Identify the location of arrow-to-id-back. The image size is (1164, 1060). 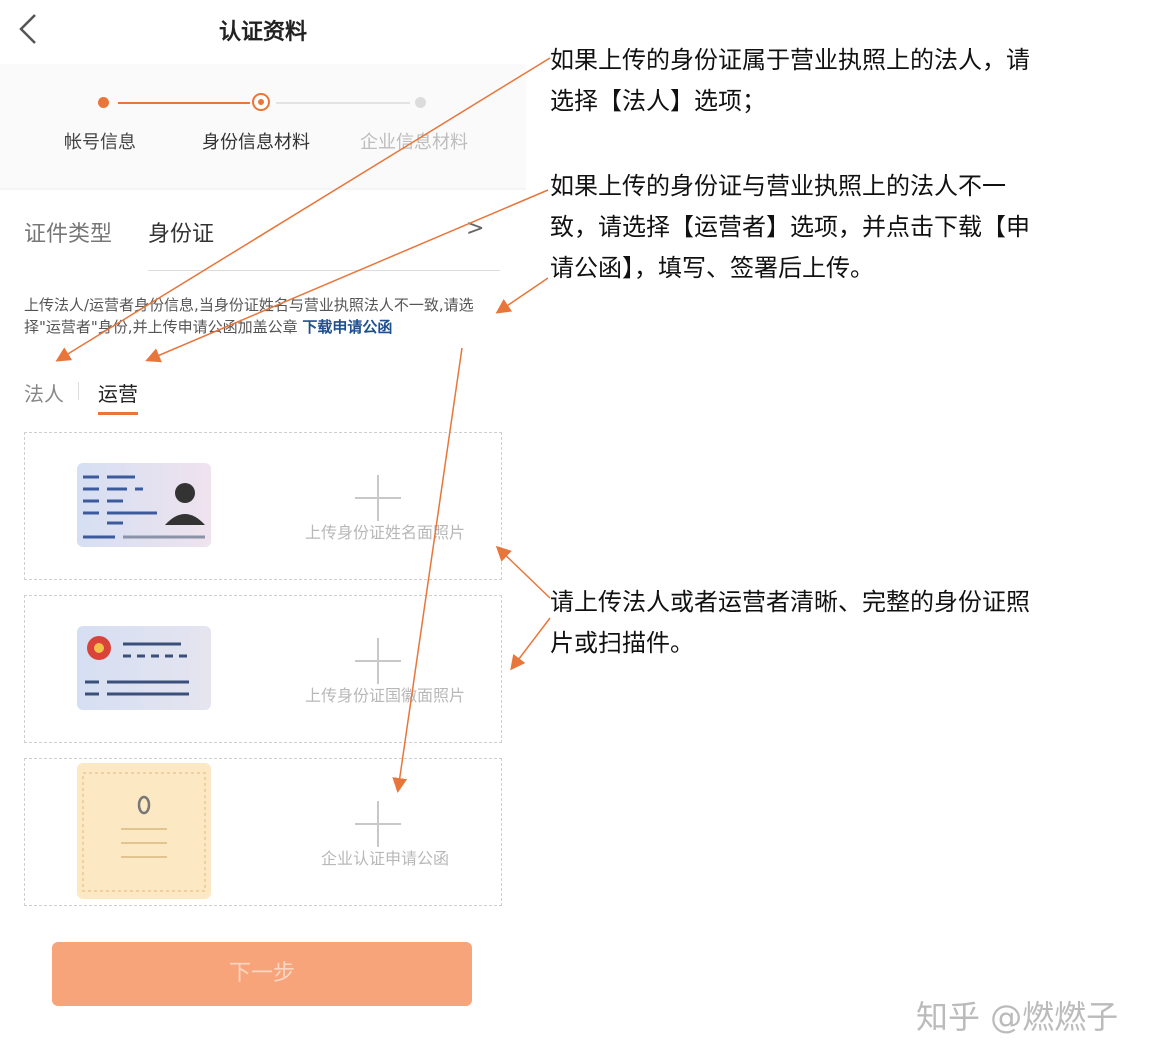
(530, 644).